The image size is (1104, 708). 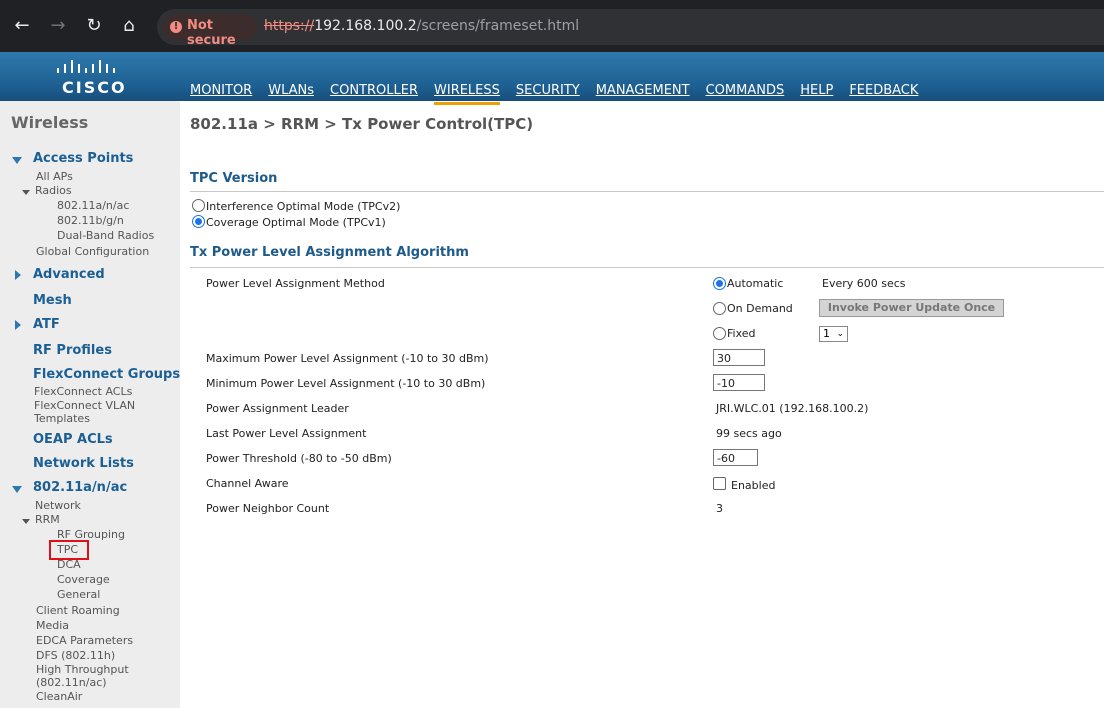 I want to click on tpc-v1-label: Coverage Optimal Mode (TPCv1), so click(x=296, y=222).